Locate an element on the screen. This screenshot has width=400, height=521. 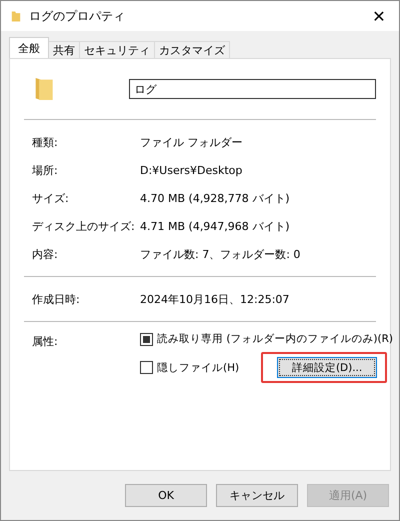
property-value: 4.71 MB (4,947,968 バイト) is located at coordinates (215, 226).